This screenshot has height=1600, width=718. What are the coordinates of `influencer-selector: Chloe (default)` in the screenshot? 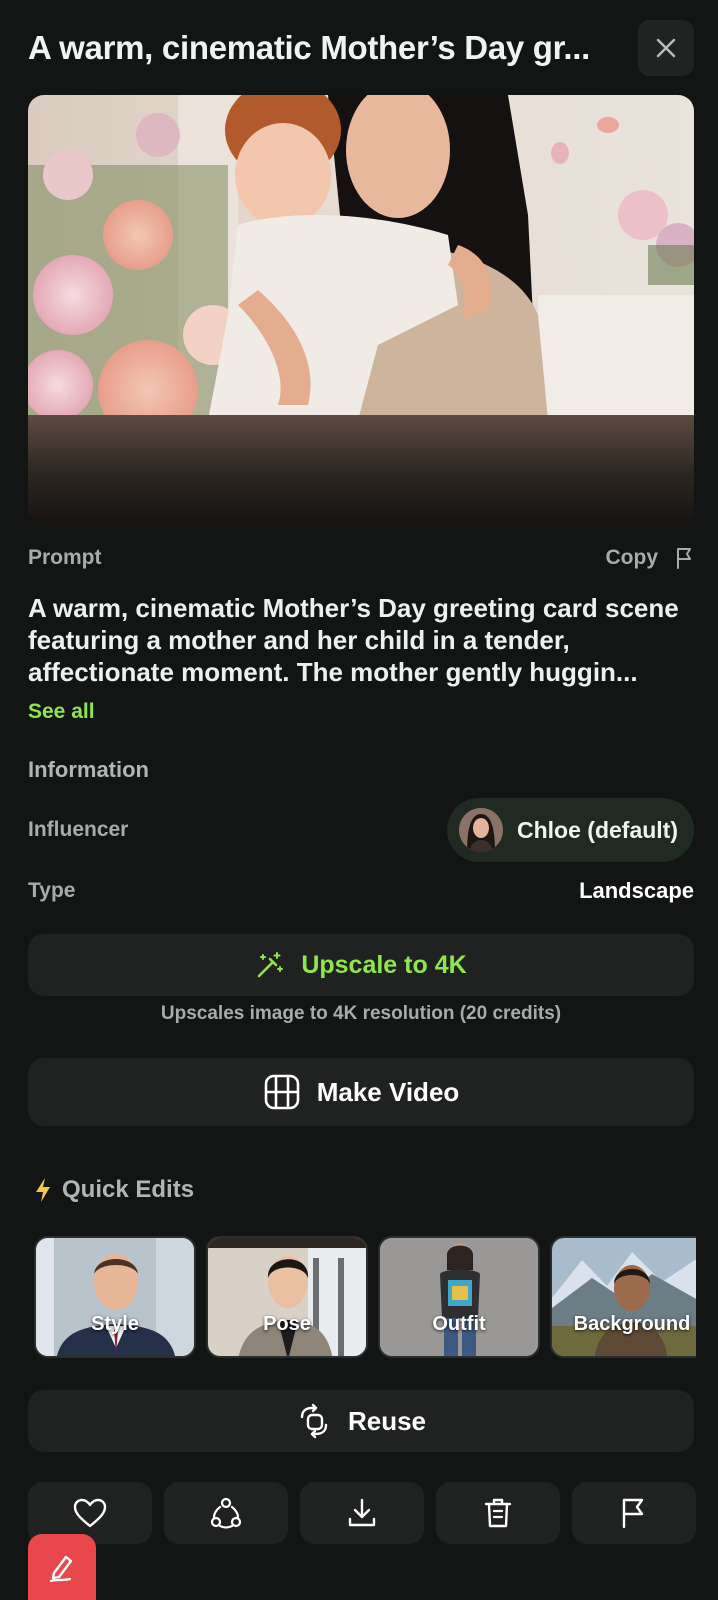 It's located at (570, 830).